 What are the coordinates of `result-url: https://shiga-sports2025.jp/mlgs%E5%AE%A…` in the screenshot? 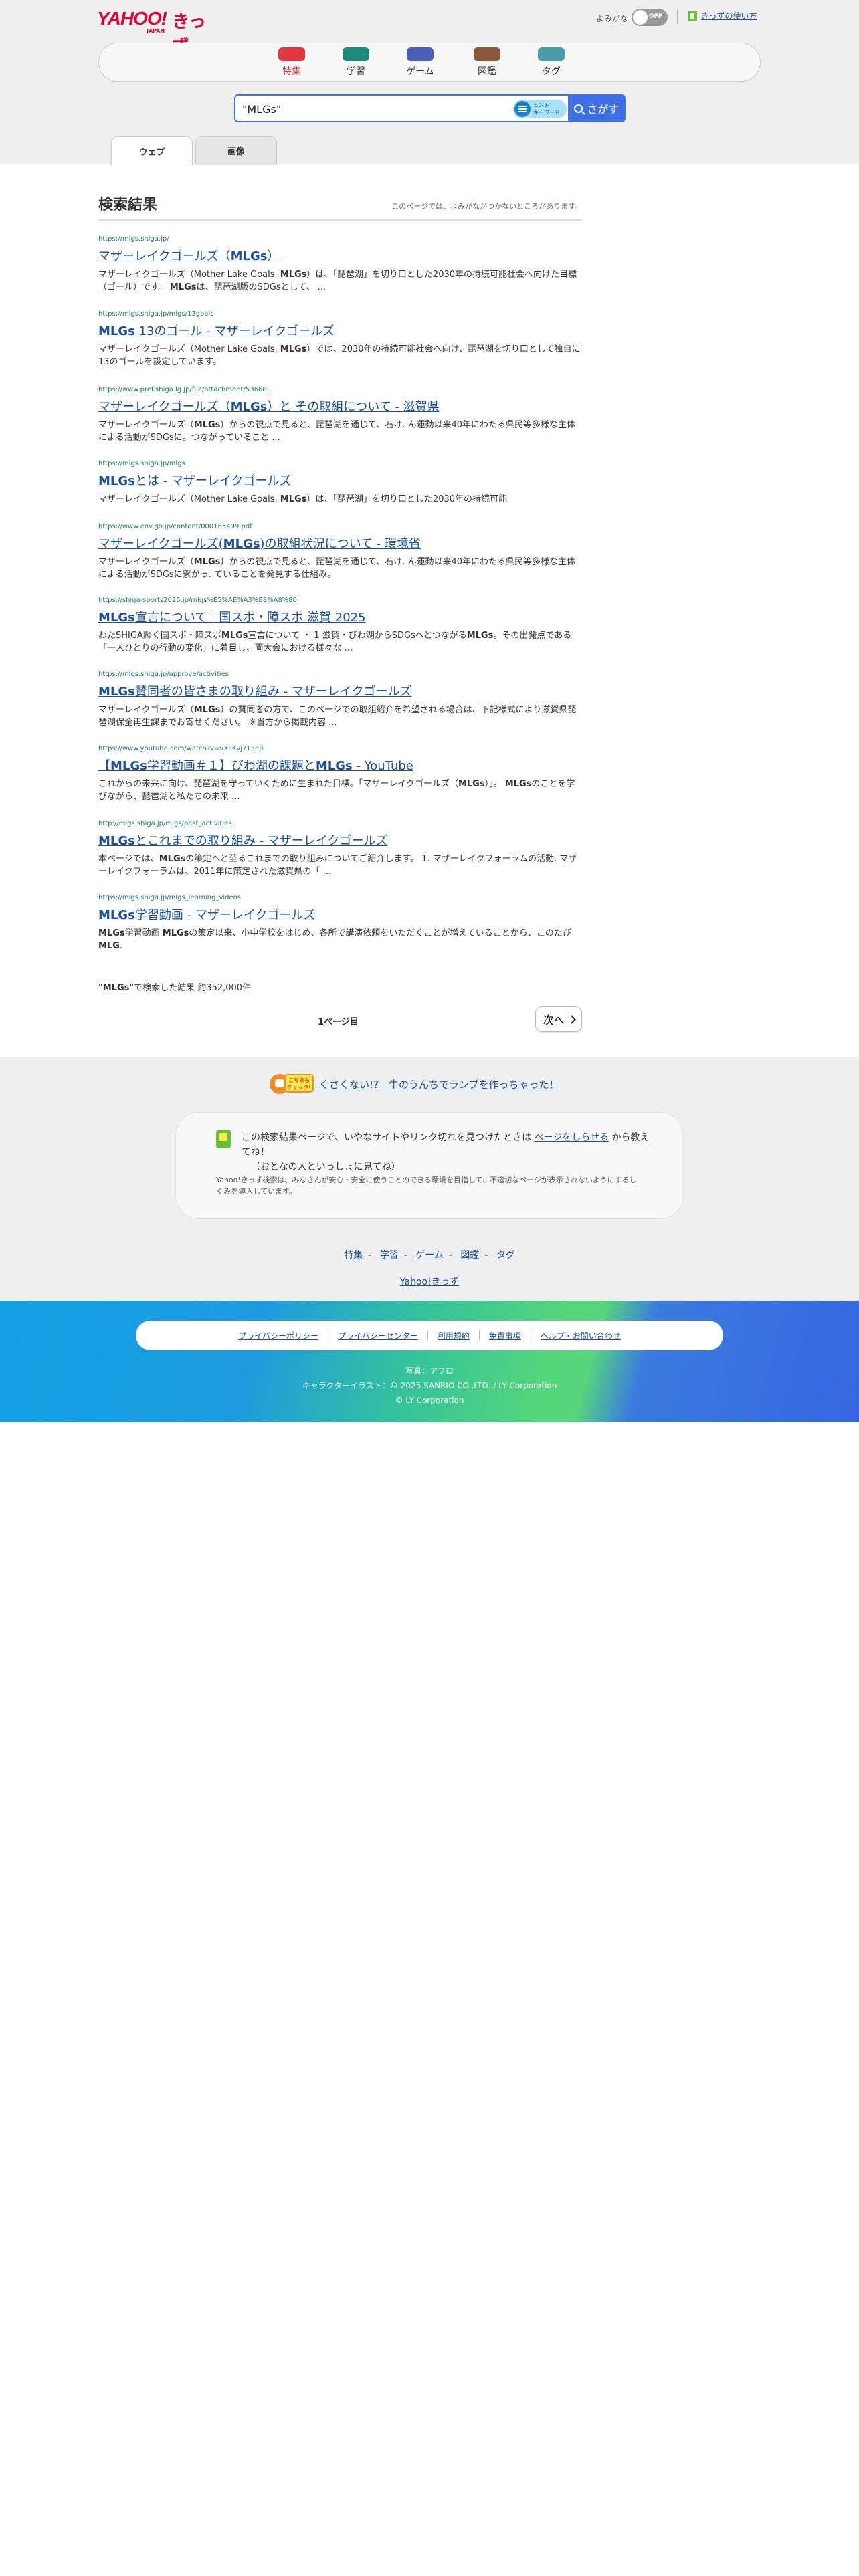 It's located at (198, 600).